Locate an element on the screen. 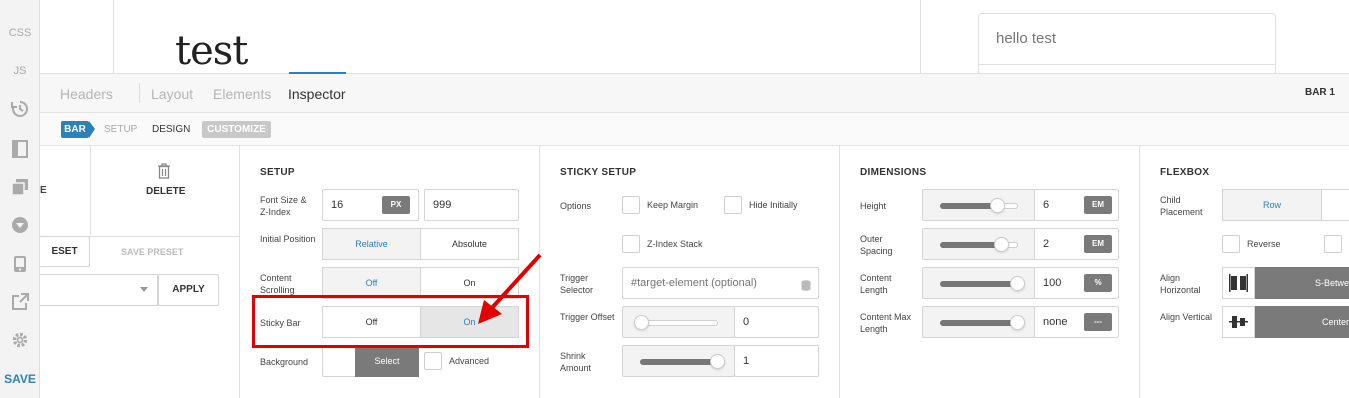 This screenshot has height=398, width=1349. align-vertical-label: Align Vertical is located at coordinates (1186, 317).